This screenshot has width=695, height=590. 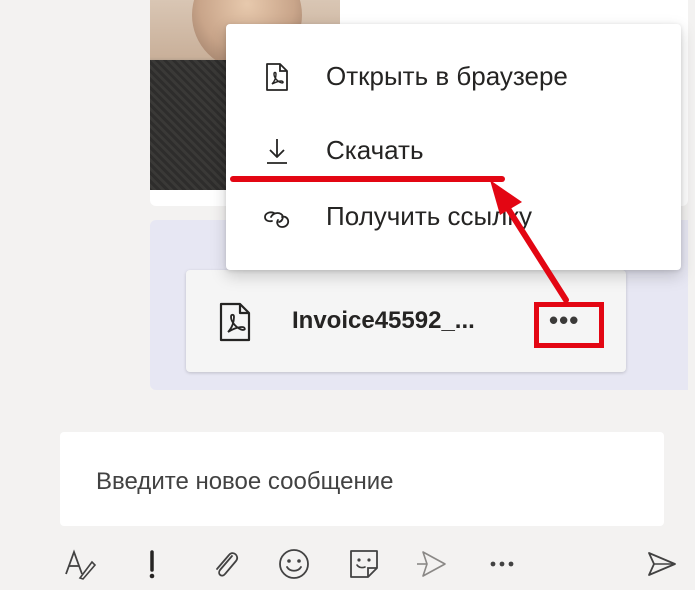 I want to click on stream-icon, so click(x=432, y=564).